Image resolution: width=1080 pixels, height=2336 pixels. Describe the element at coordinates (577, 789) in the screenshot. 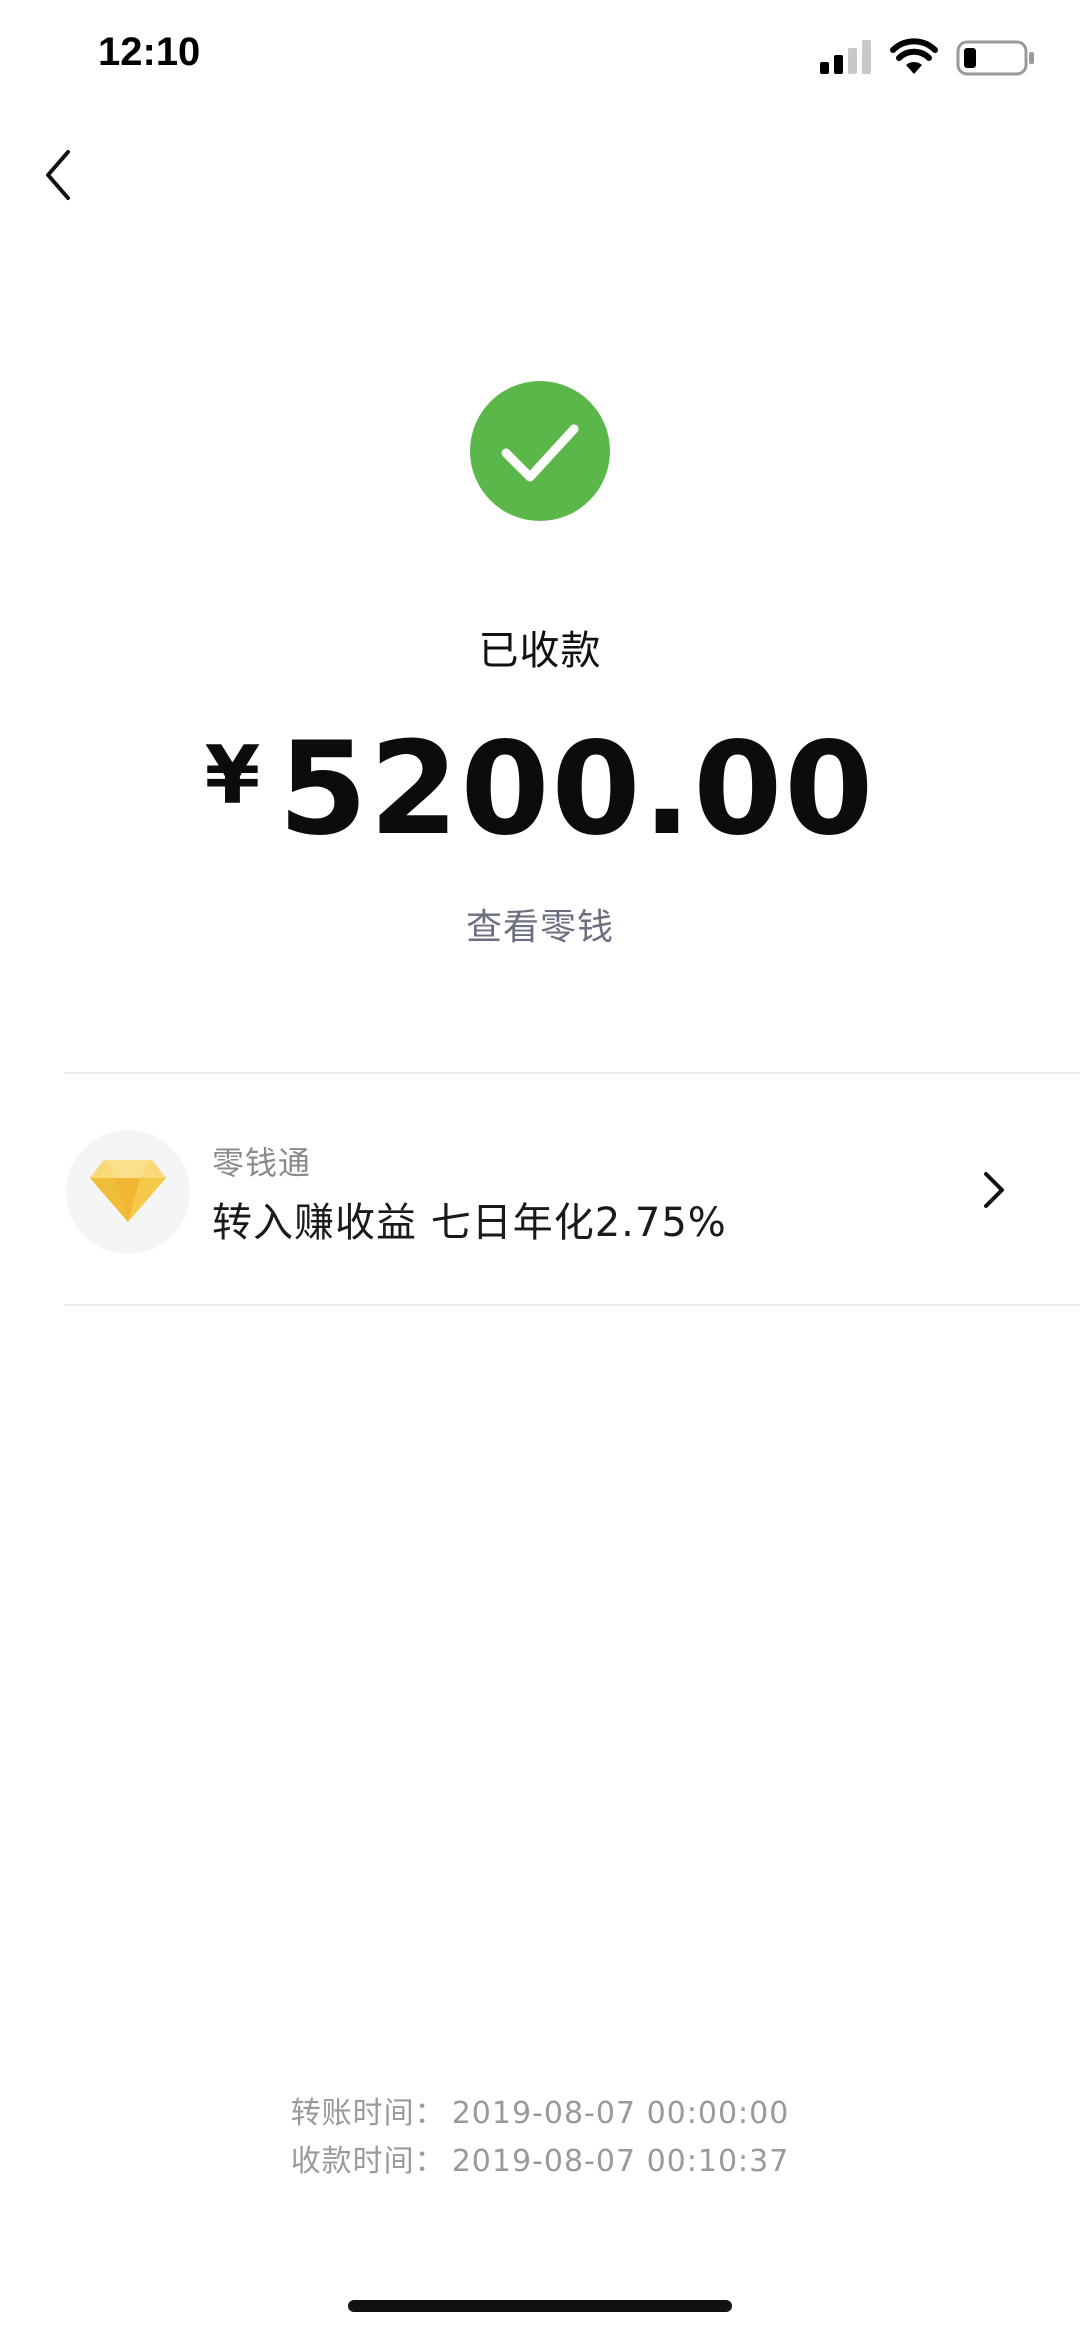

I see `amount-value: 5200.00` at that location.